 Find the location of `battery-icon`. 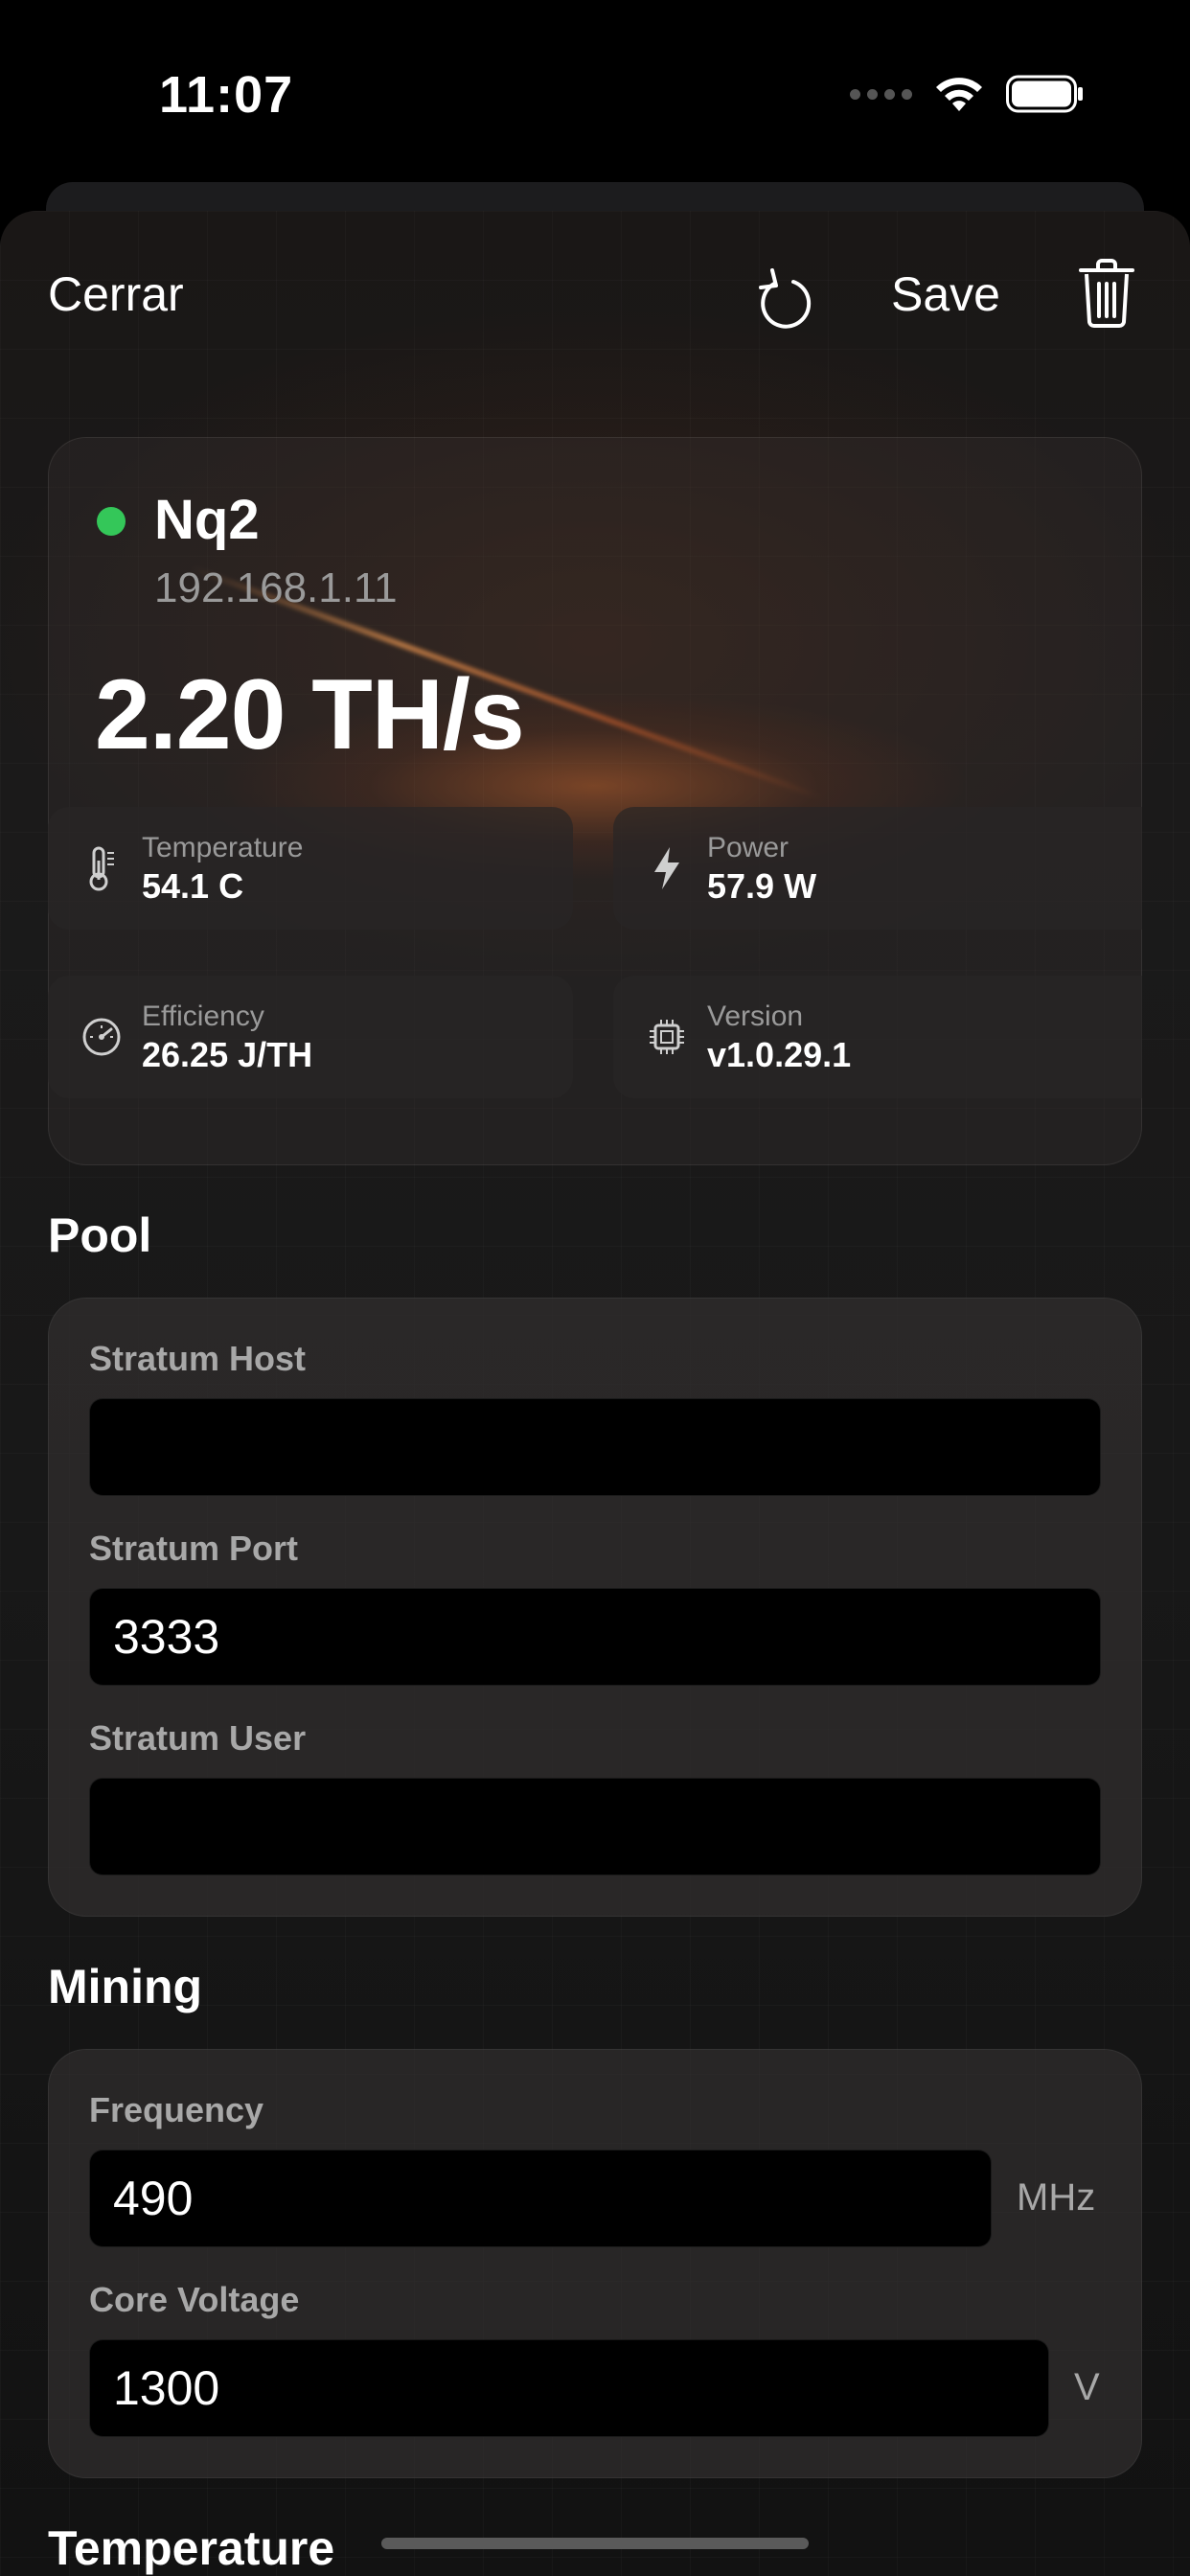

battery-icon is located at coordinates (1044, 94).